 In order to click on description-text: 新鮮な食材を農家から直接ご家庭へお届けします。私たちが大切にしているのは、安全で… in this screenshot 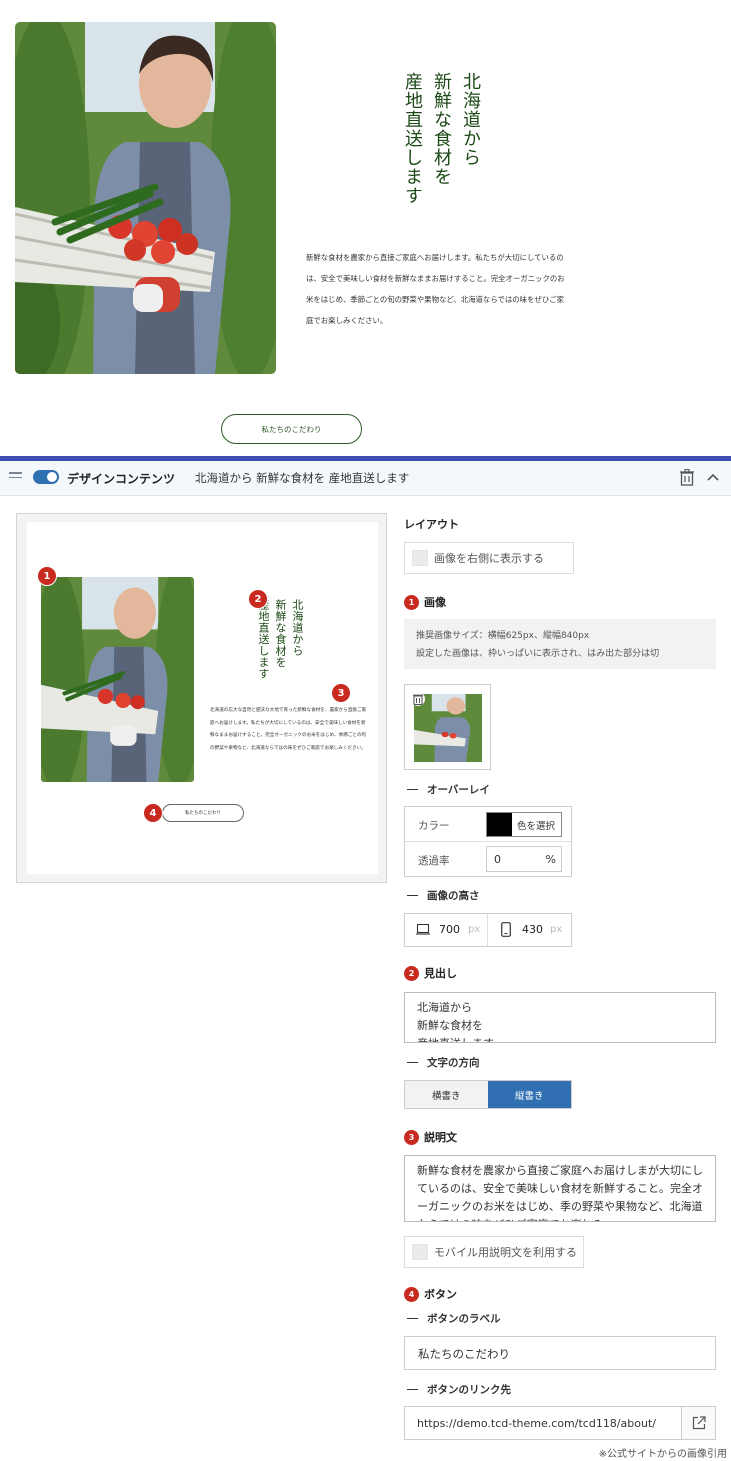, I will do `click(435, 289)`.